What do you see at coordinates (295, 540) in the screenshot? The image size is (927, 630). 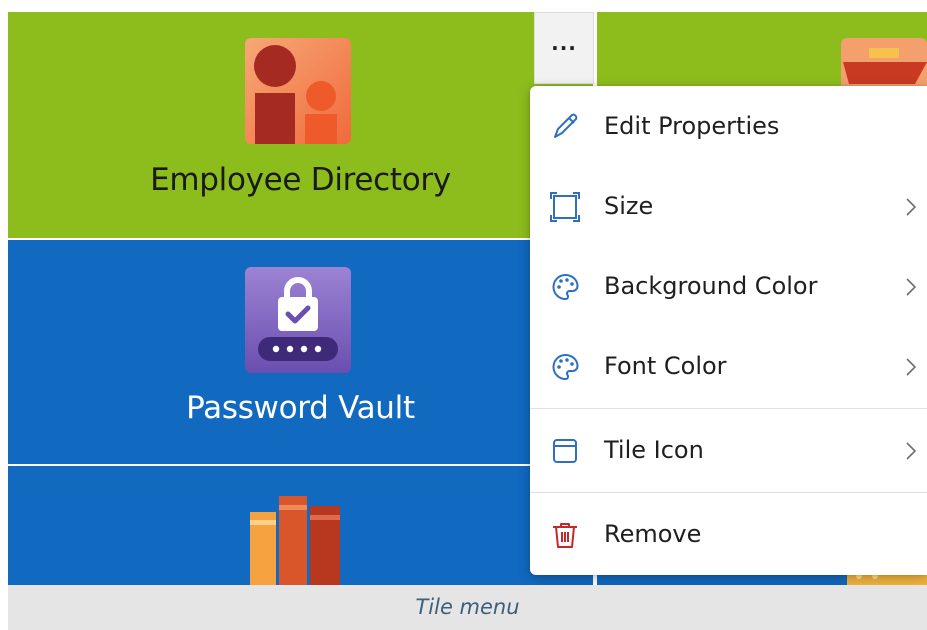 I see `library-books-icon` at bounding box center [295, 540].